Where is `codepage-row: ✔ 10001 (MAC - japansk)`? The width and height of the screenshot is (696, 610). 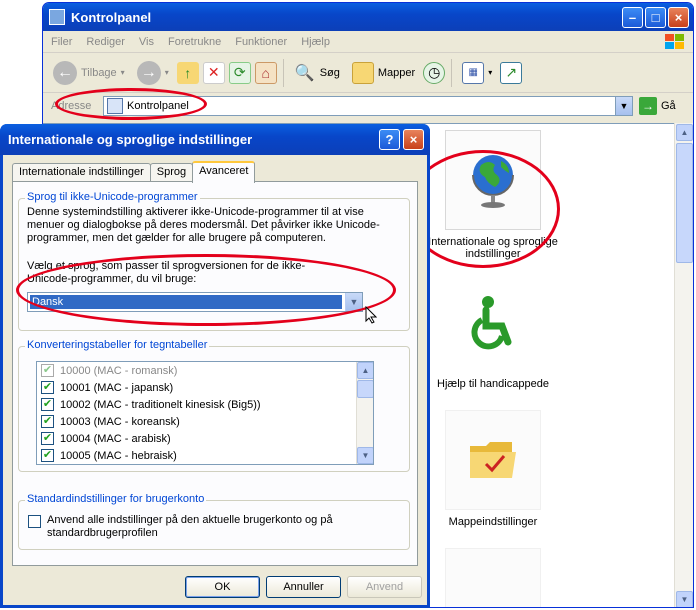 codepage-row: ✔ 10001 (MAC - japansk) is located at coordinates (205, 387).